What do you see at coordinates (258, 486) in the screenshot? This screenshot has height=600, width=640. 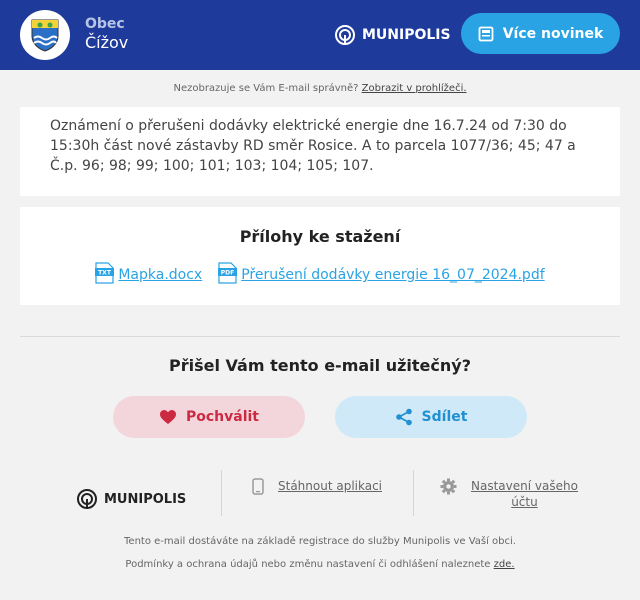 I see `phone-icon` at bounding box center [258, 486].